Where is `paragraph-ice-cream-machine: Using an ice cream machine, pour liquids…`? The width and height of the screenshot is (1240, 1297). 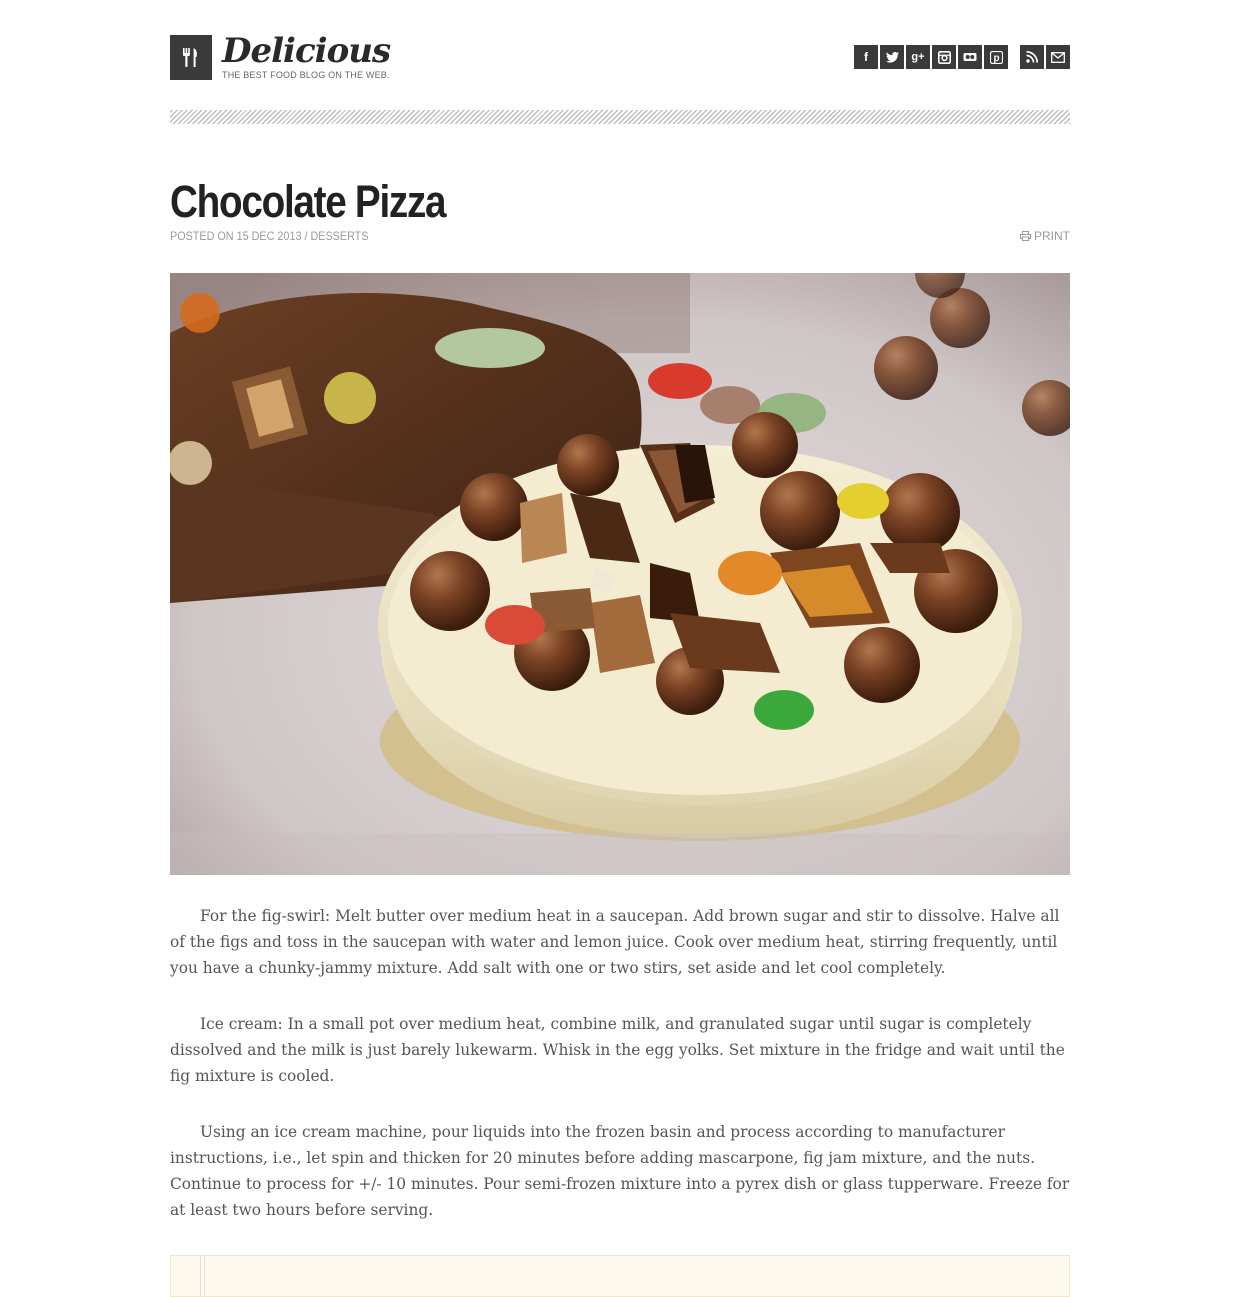 paragraph-ice-cream-machine: Using an ice cream machine, pour liquids… is located at coordinates (620, 1171).